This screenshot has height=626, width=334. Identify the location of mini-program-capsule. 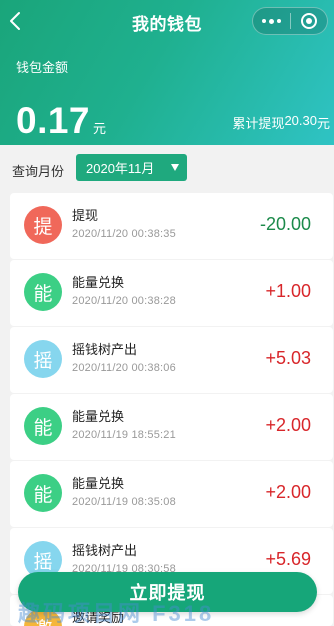
(290, 21).